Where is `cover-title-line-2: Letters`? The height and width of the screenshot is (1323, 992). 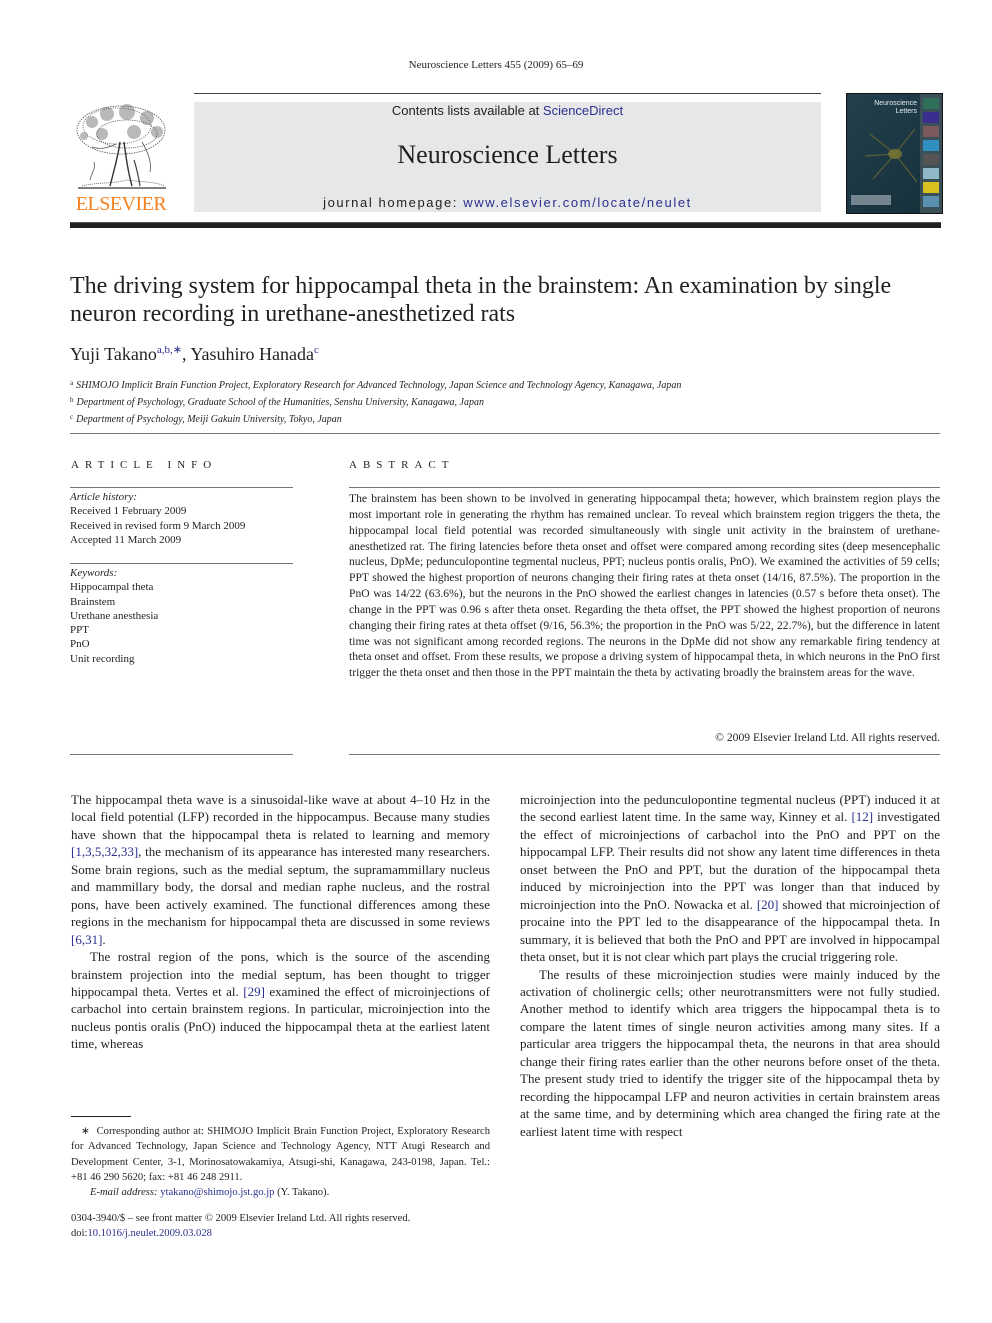
cover-title-line-2: Letters is located at coordinates (906, 111).